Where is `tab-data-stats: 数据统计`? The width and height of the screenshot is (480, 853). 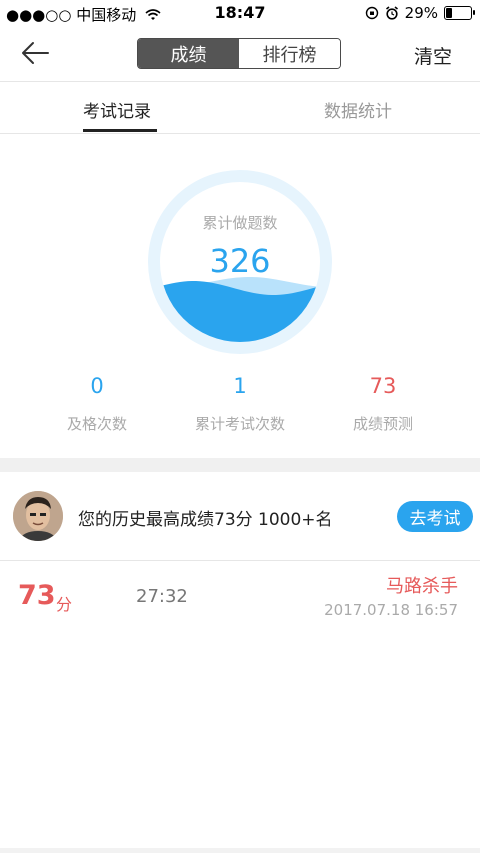
tab-data-stats: 数据统计 is located at coordinates (358, 109).